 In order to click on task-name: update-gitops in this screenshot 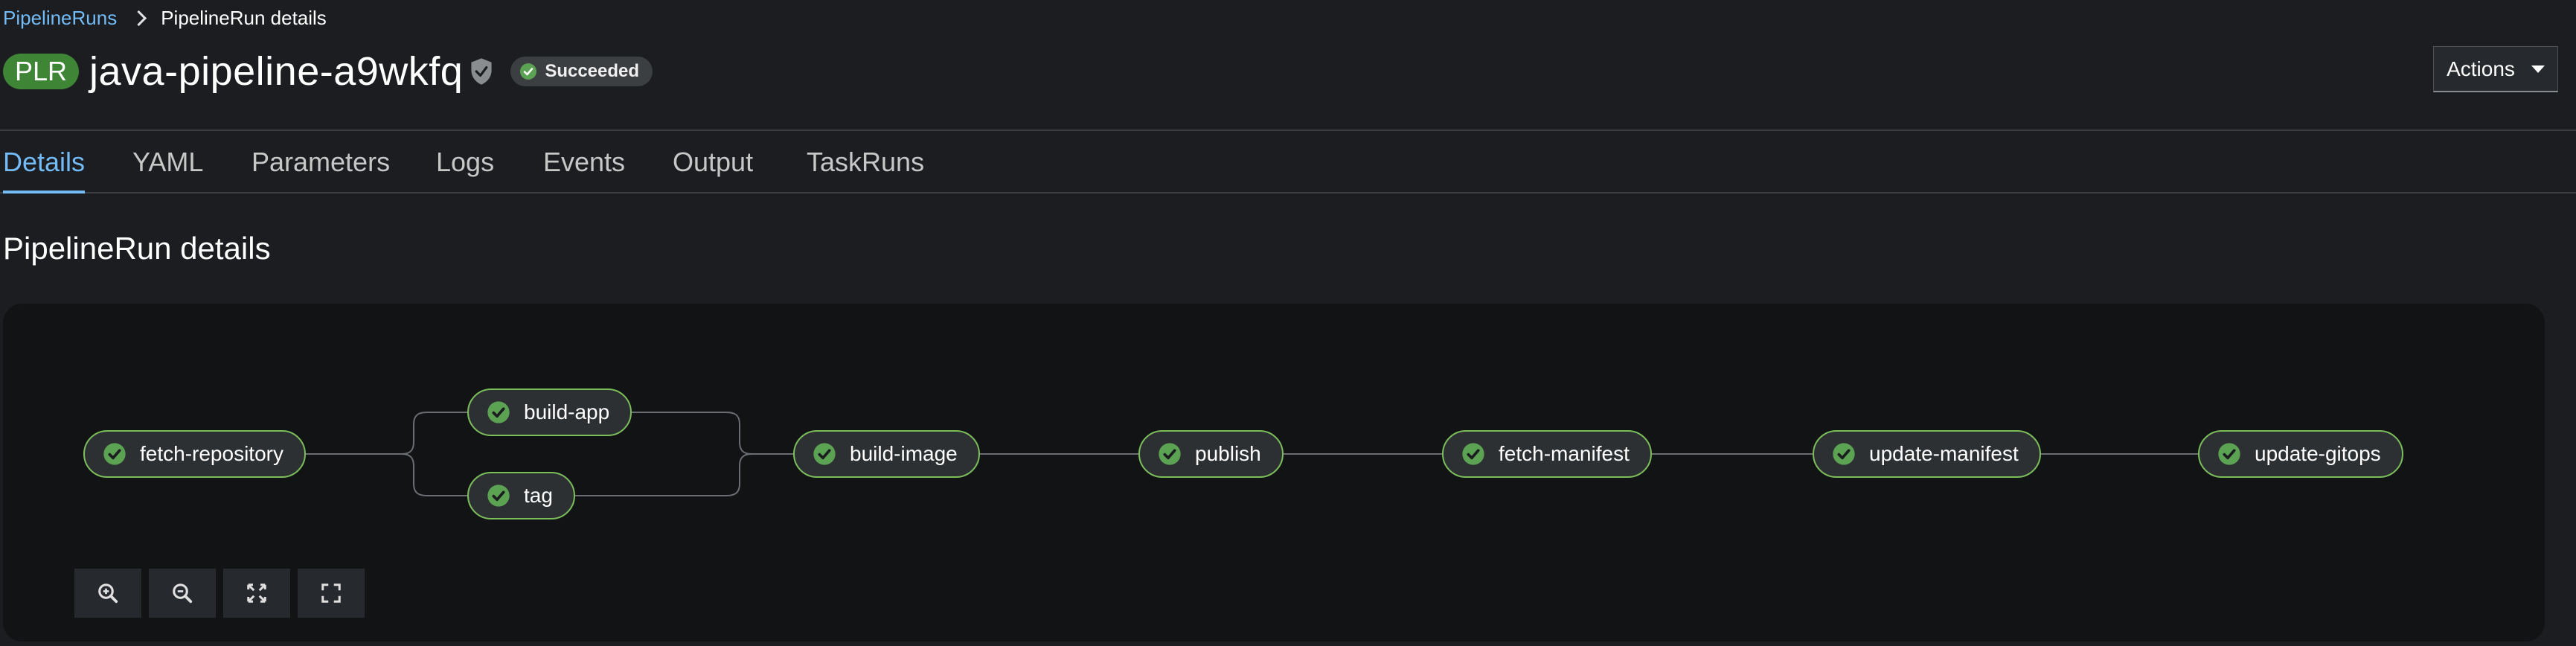, I will do `click(2318, 453)`.